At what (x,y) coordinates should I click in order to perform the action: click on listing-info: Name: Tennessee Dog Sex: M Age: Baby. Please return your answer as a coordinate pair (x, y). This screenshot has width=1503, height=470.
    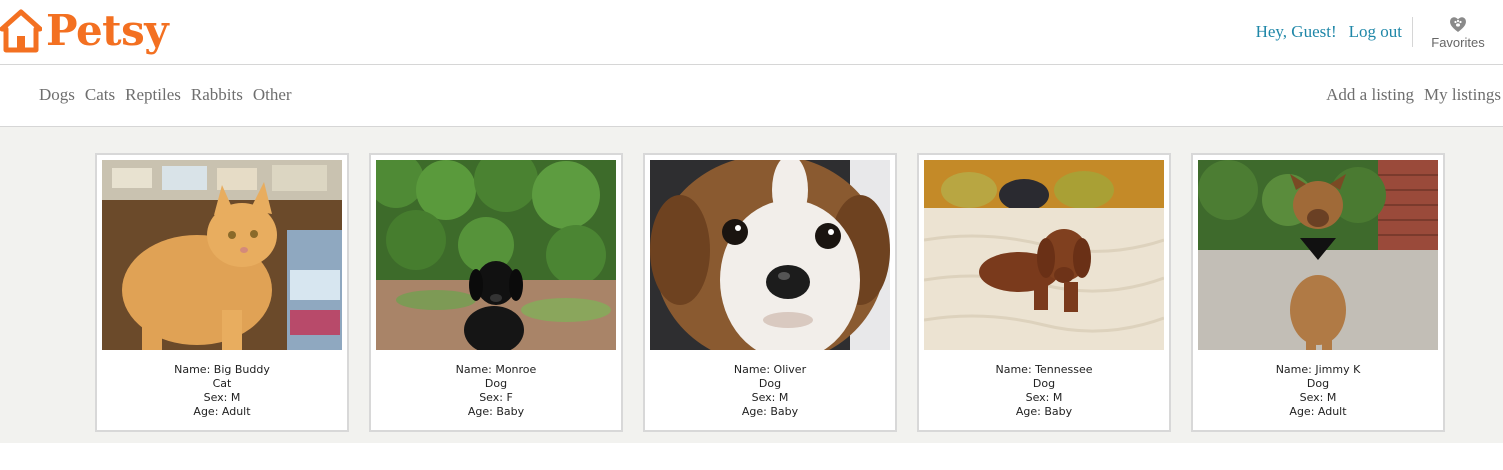
    Looking at the image, I should click on (1044, 391).